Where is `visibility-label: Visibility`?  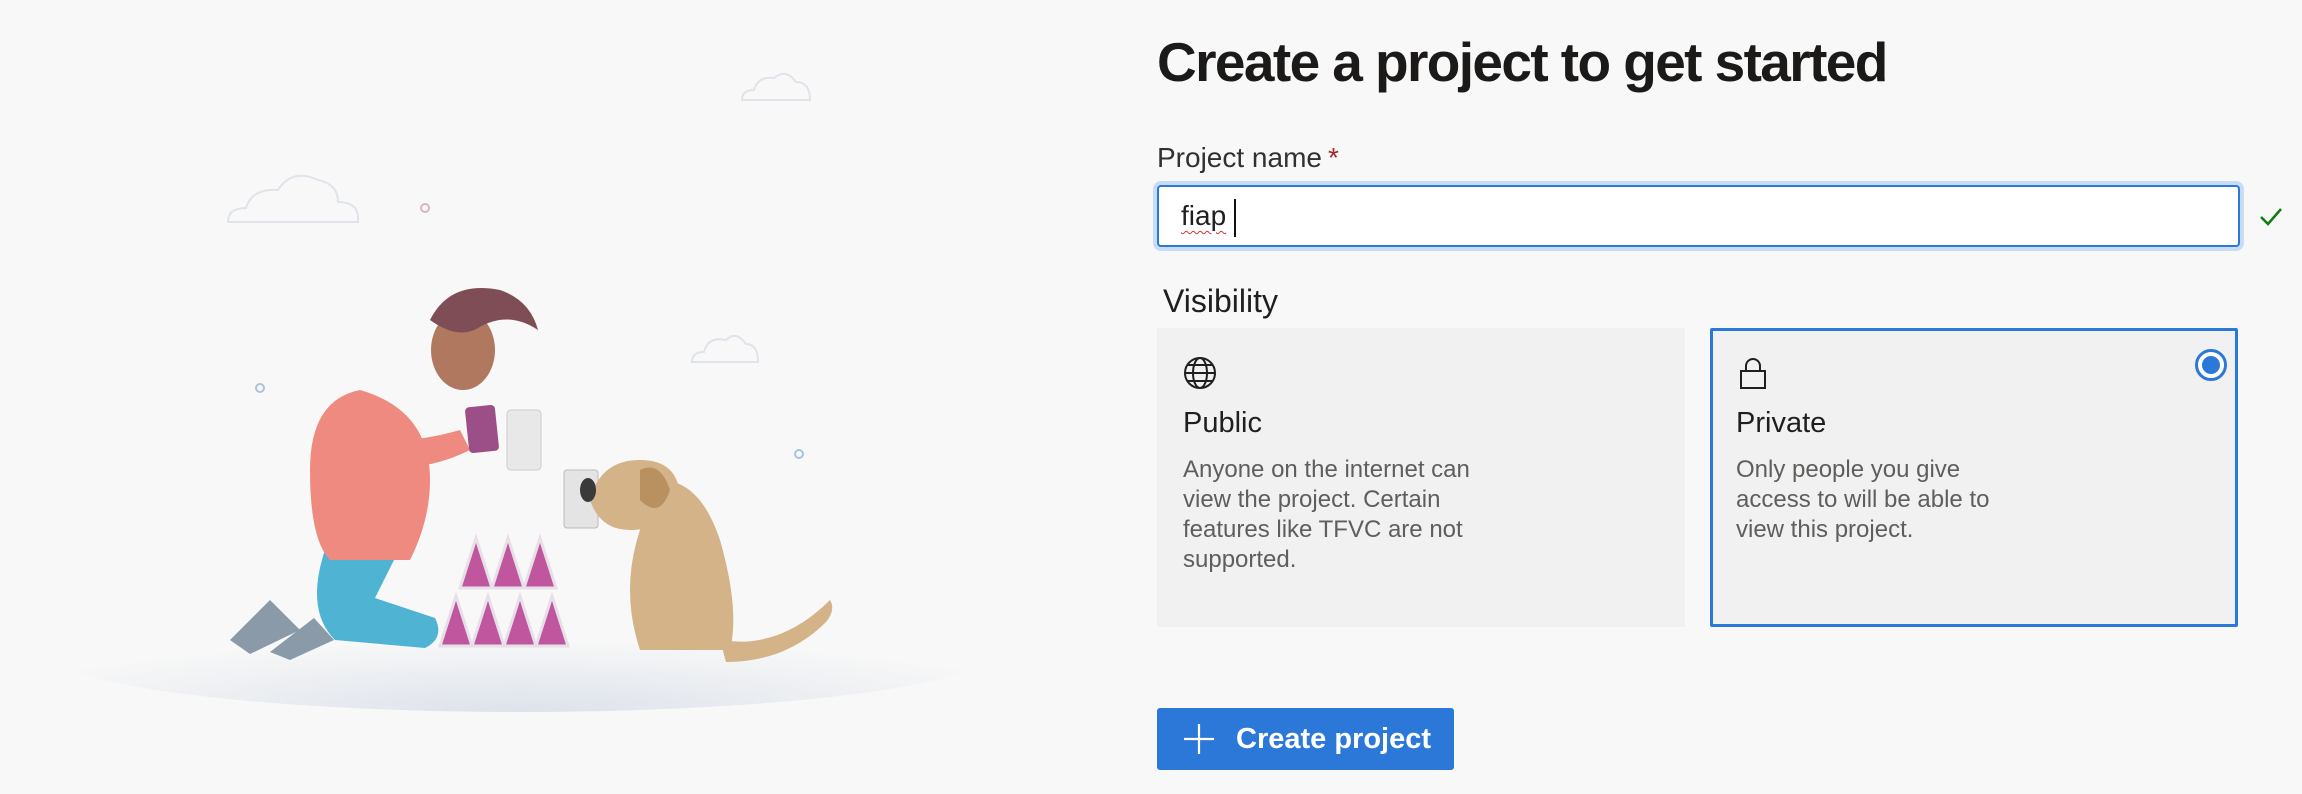
visibility-label: Visibility is located at coordinates (1220, 301).